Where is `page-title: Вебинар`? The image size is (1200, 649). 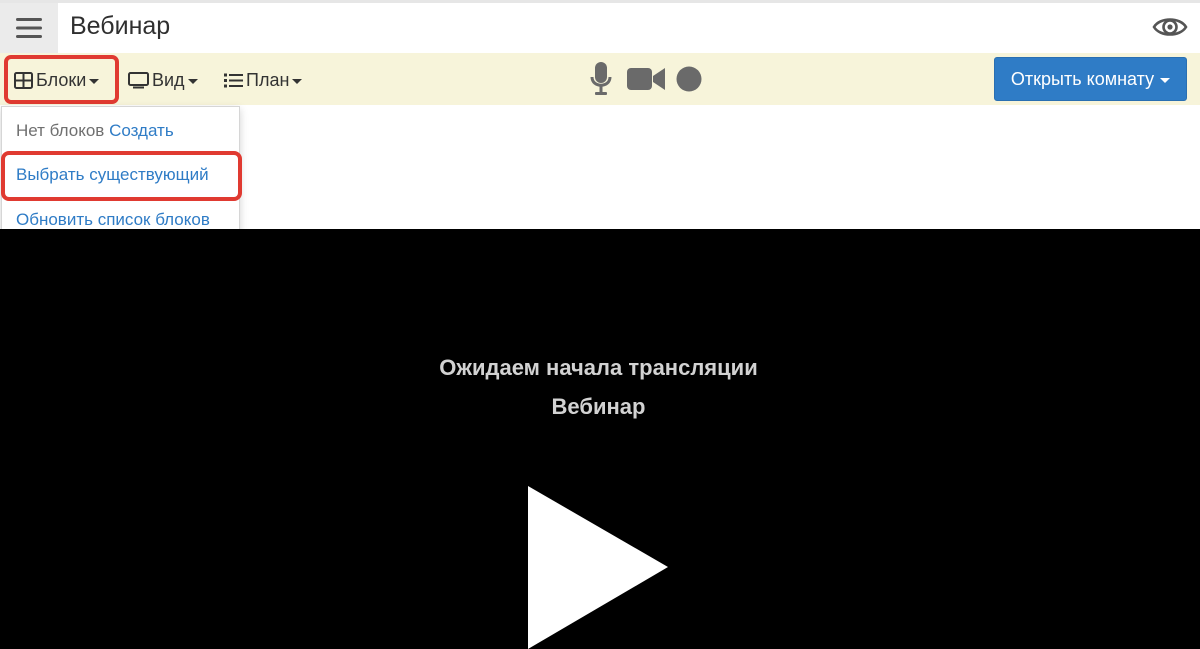 page-title: Вебинар is located at coordinates (120, 26).